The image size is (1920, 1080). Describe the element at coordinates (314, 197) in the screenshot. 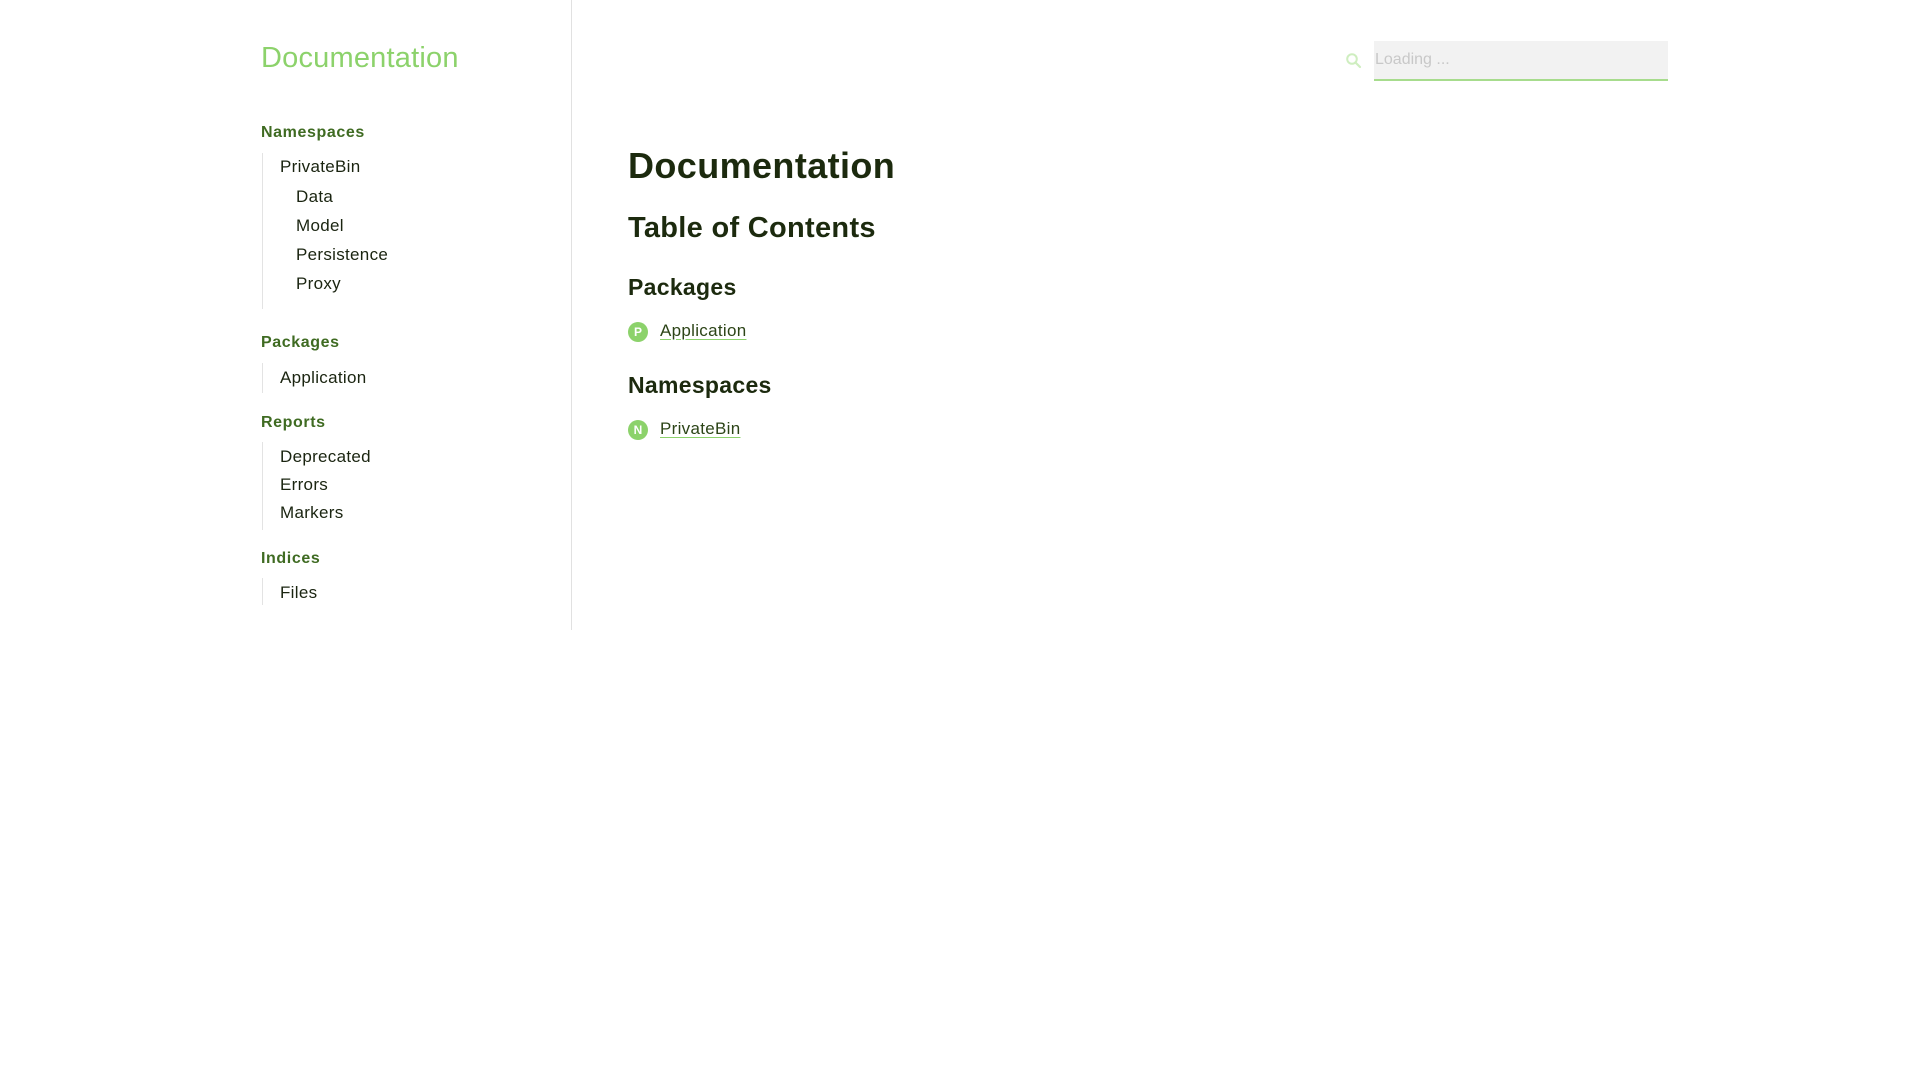

I see `sidebar-item-data: Data` at that location.